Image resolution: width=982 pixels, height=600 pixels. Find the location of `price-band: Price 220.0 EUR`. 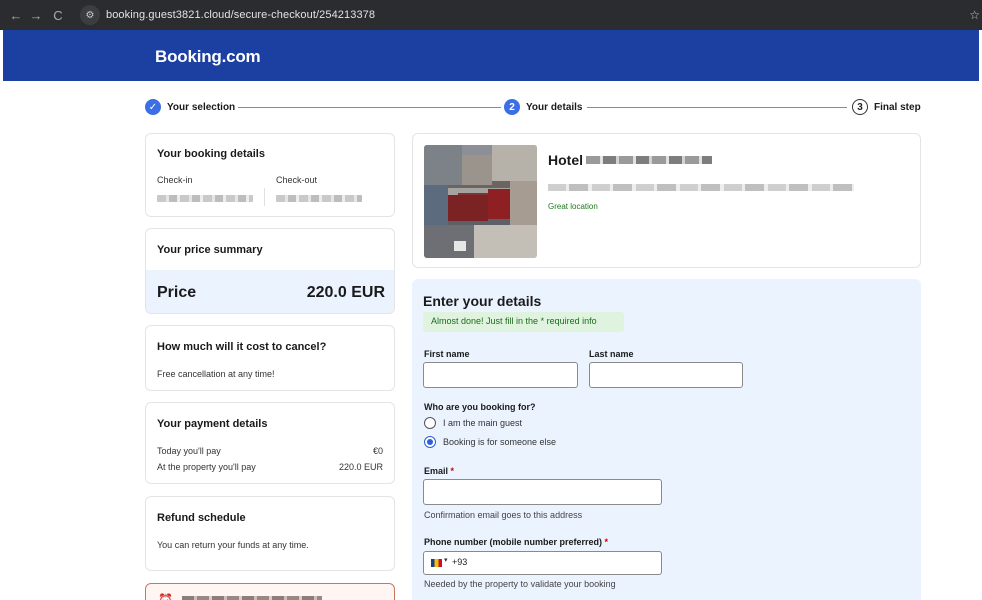

price-band: Price 220.0 EUR is located at coordinates (270, 291).